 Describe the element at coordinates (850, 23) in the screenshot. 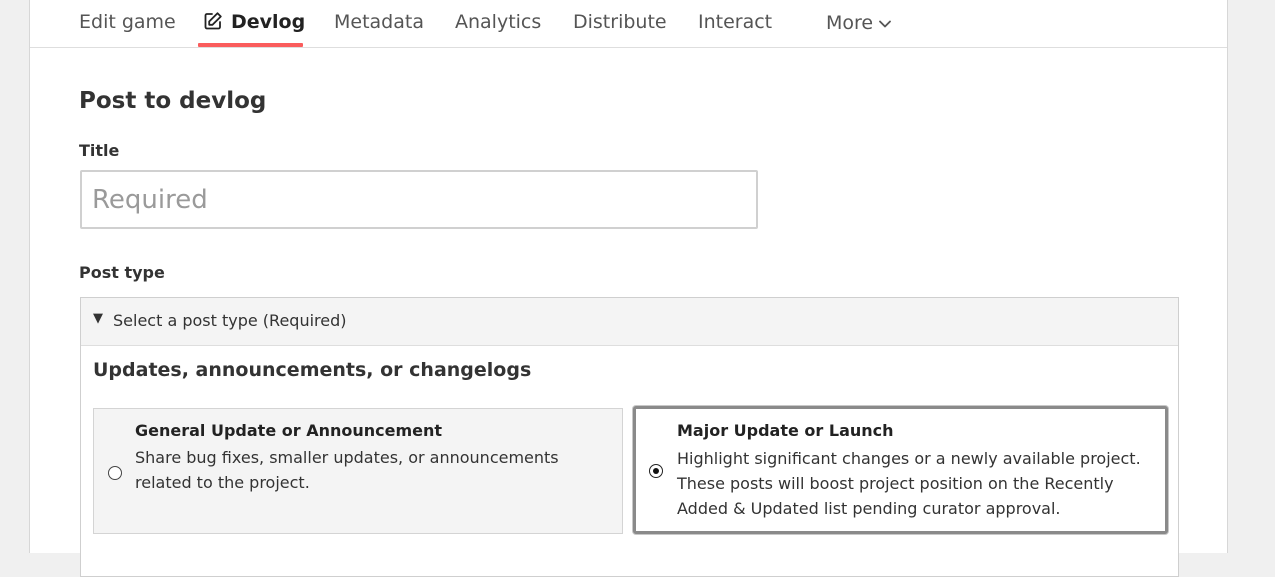

I see `tab-label: More` at that location.